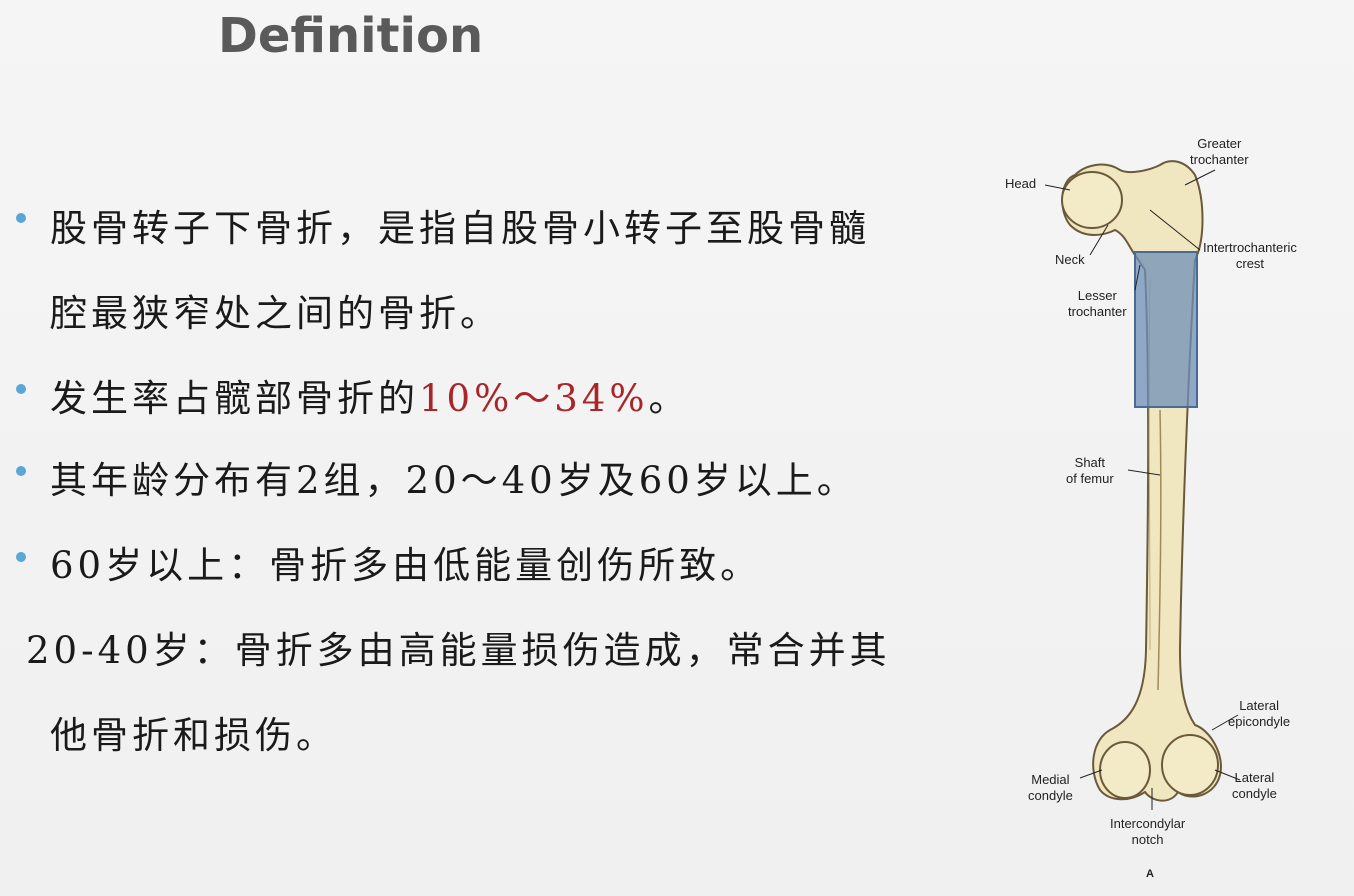 The width and height of the screenshot is (1354, 896). I want to click on bullet-2-prefix: 发生率占髋部骨折的, so click(234, 398).